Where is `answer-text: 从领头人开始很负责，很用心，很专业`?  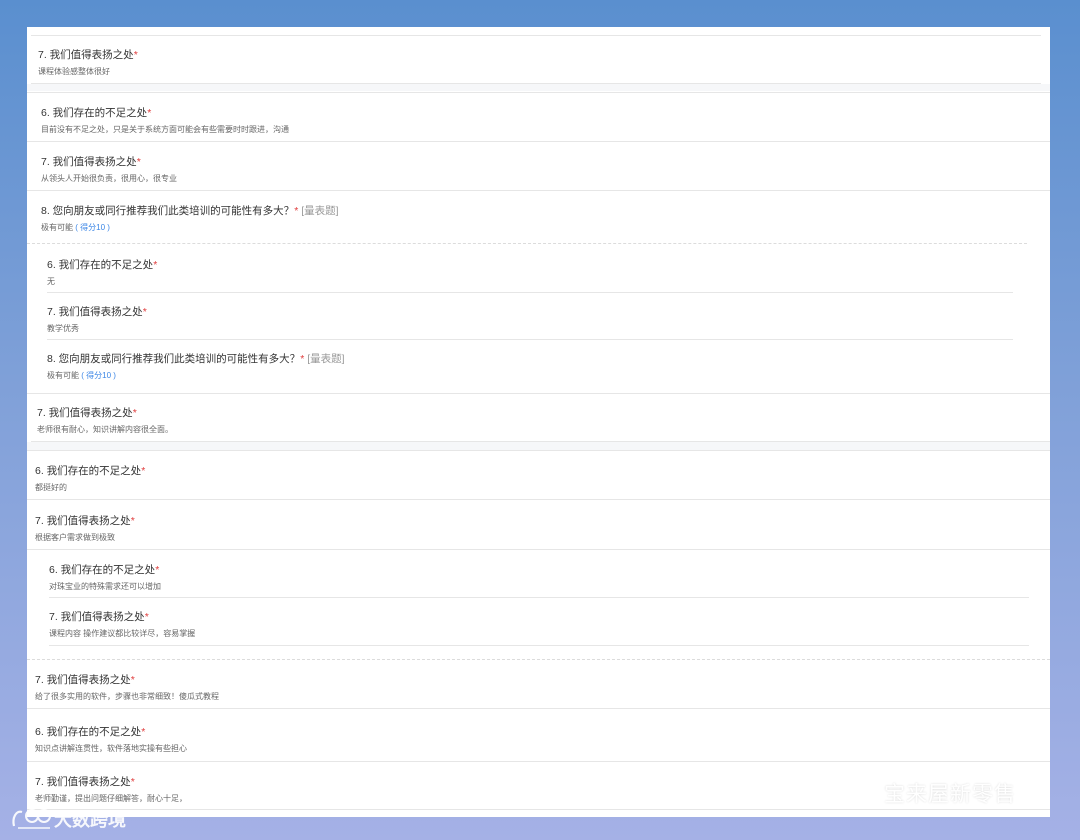 answer-text: 从领头人开始很负责，很用心，很专业 is located at coordinates (109, 178).